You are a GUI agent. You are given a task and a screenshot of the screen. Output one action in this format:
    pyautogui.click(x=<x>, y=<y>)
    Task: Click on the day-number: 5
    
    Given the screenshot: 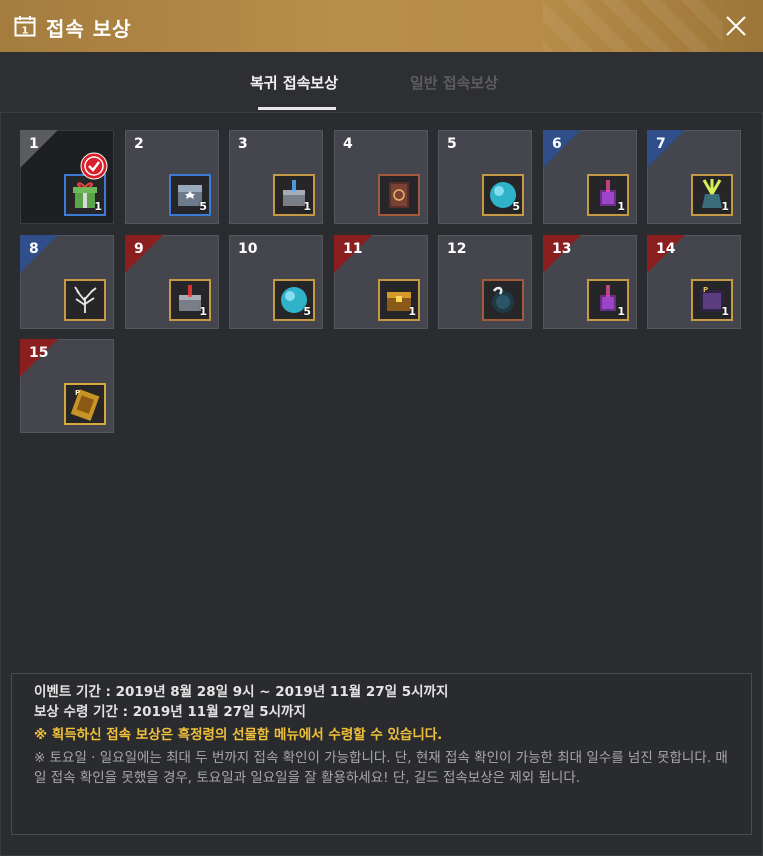 What is the action you would take?
    pyautogui.click(x=452, y=144)
    